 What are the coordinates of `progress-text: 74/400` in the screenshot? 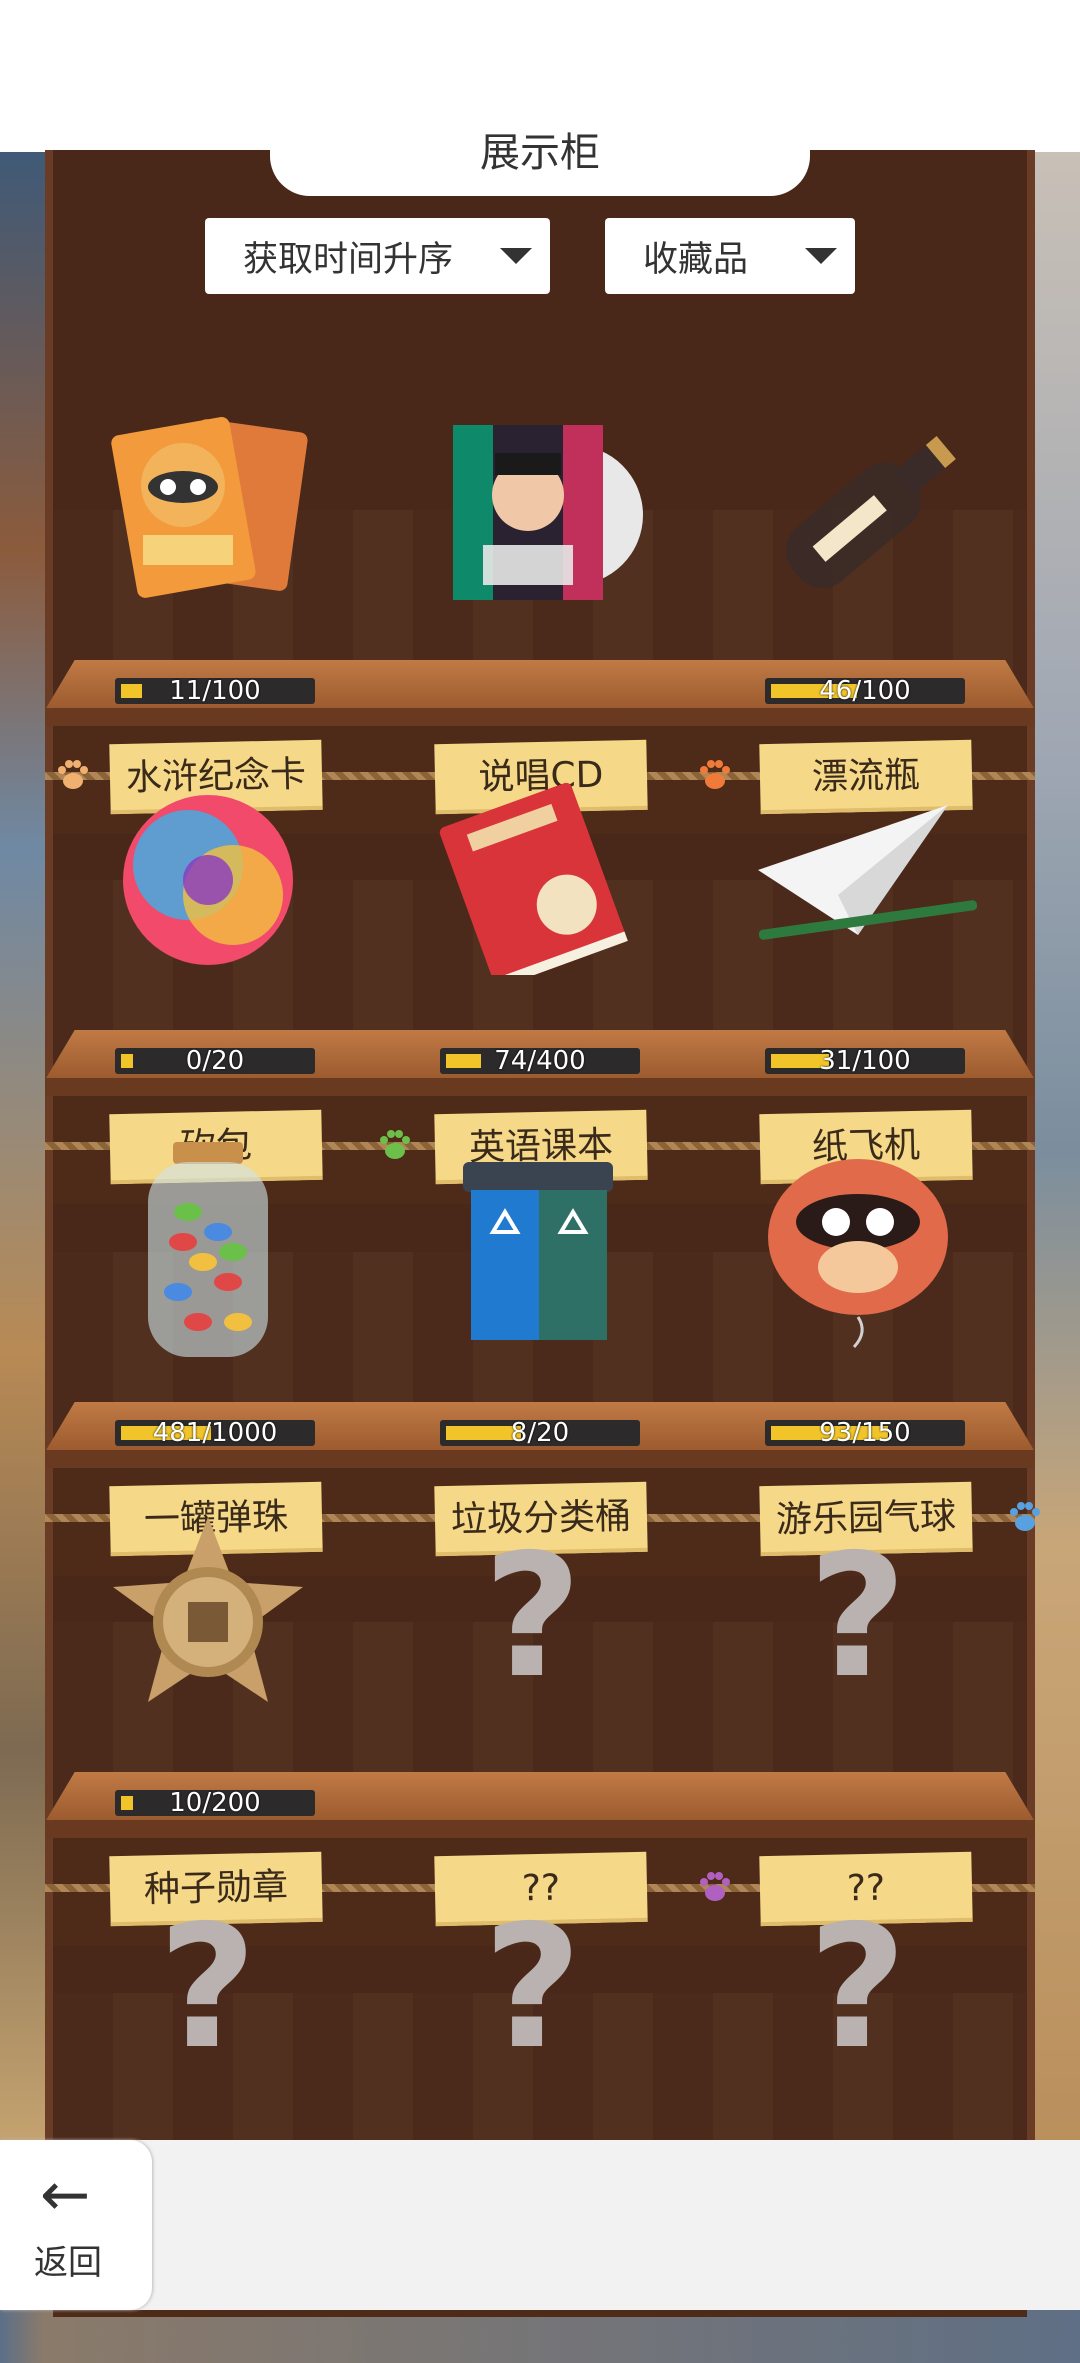 It's located at (540, 1061).